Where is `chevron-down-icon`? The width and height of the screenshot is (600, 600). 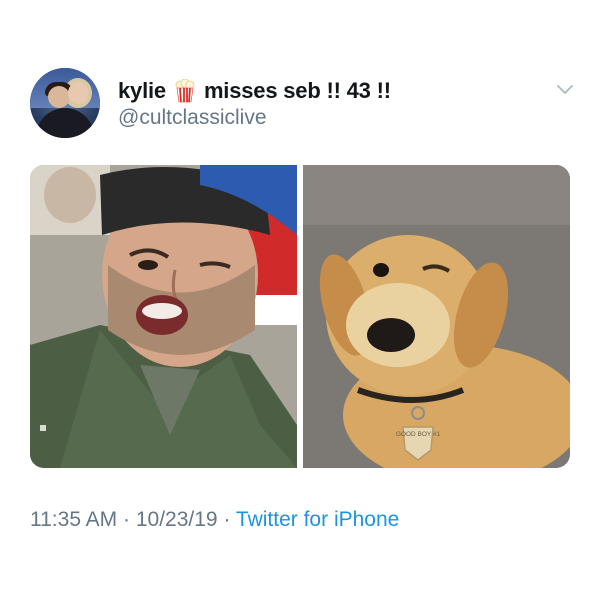 chevron-down-icon is located at coordinates (565, 90).